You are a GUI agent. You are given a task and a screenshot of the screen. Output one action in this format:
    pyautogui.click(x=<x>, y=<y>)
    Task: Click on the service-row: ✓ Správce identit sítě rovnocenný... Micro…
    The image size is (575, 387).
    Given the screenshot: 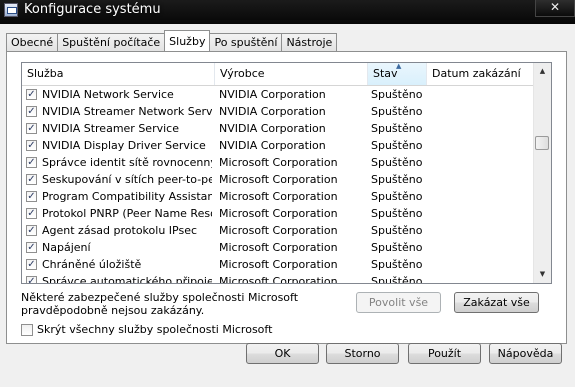 What is the action you would take?
    pyautogui.click(x=278, y=162)
    